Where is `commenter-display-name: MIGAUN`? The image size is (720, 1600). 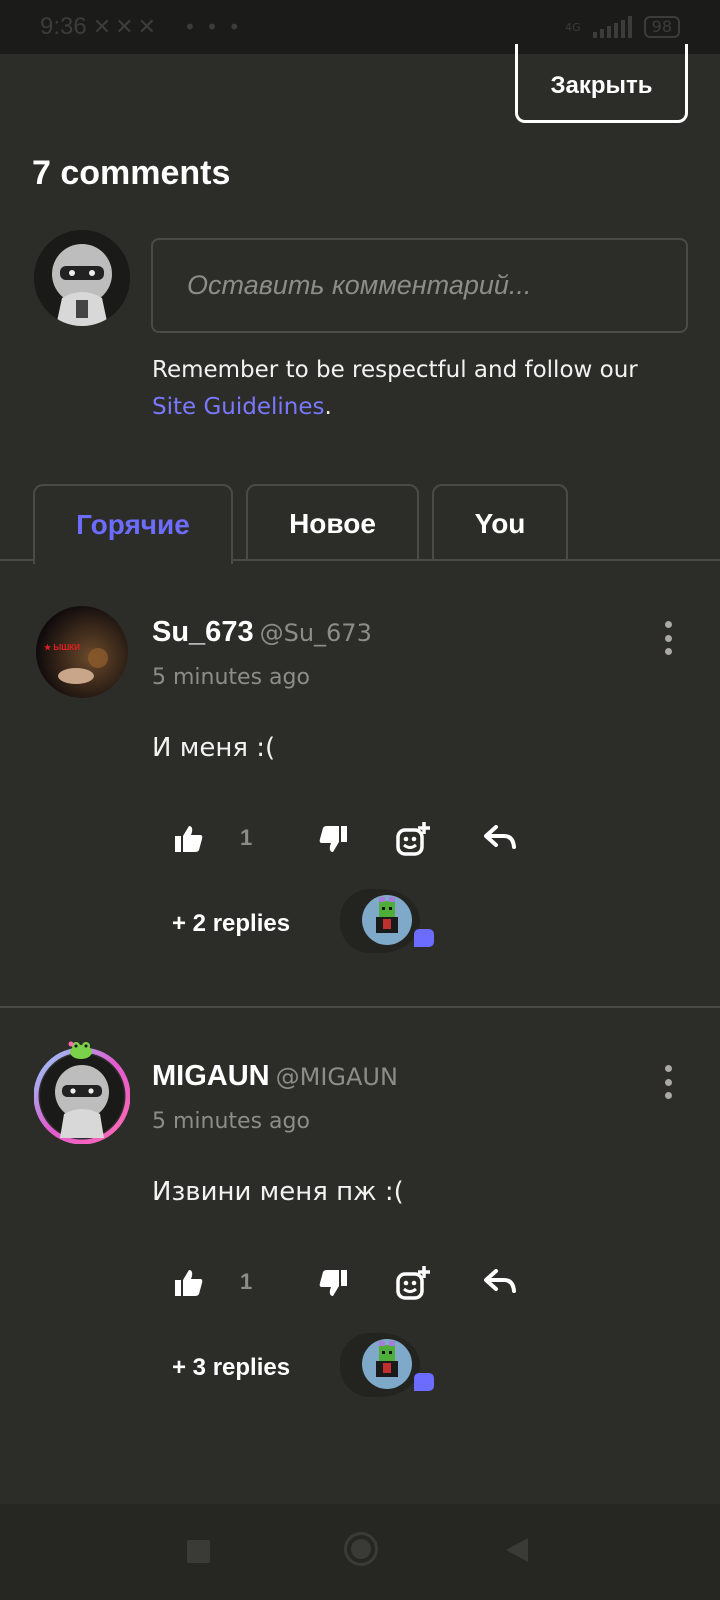 commenter-display-name: MIGAUN is located at coordinates (211, 1076).